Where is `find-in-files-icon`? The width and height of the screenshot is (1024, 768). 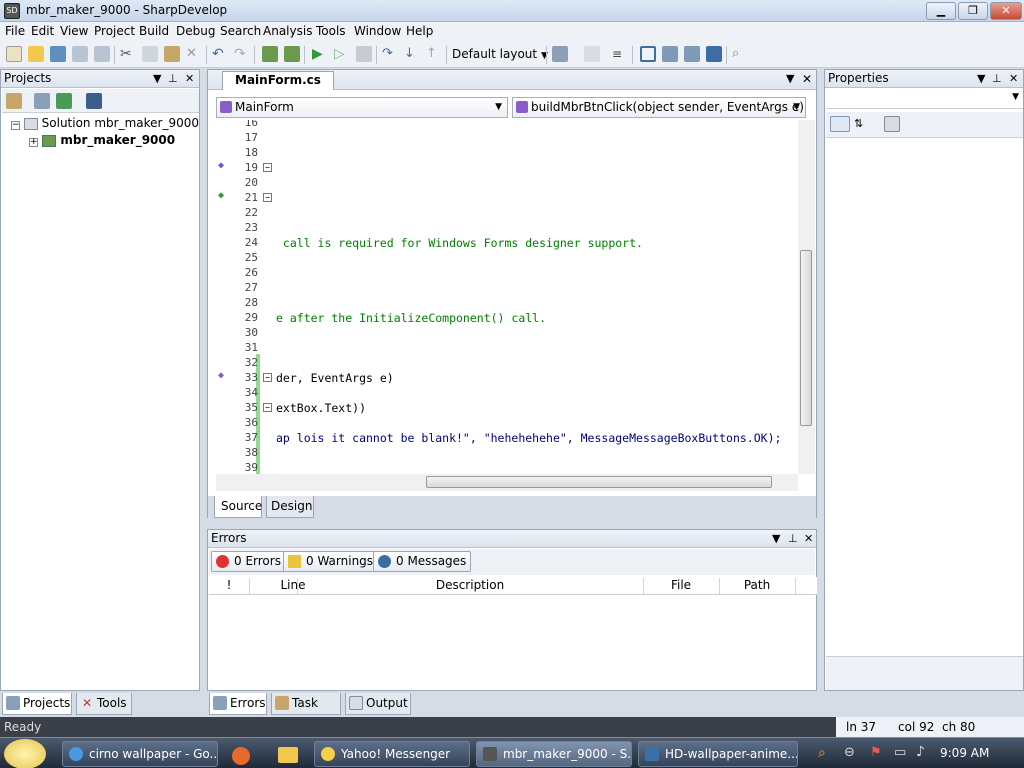 find-in-files-icon is located at coordinates (560, 54).